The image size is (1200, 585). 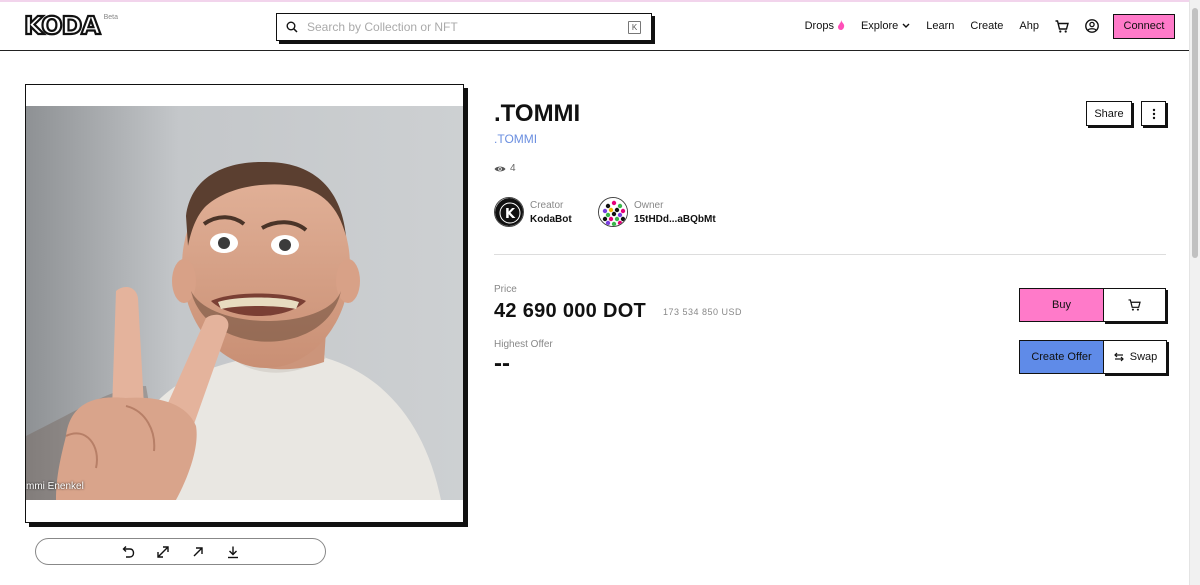 What do you see at coordinates (513, 168) in the screenshot?
I see `view-count-value: 4` at bounding box center [513, 168].